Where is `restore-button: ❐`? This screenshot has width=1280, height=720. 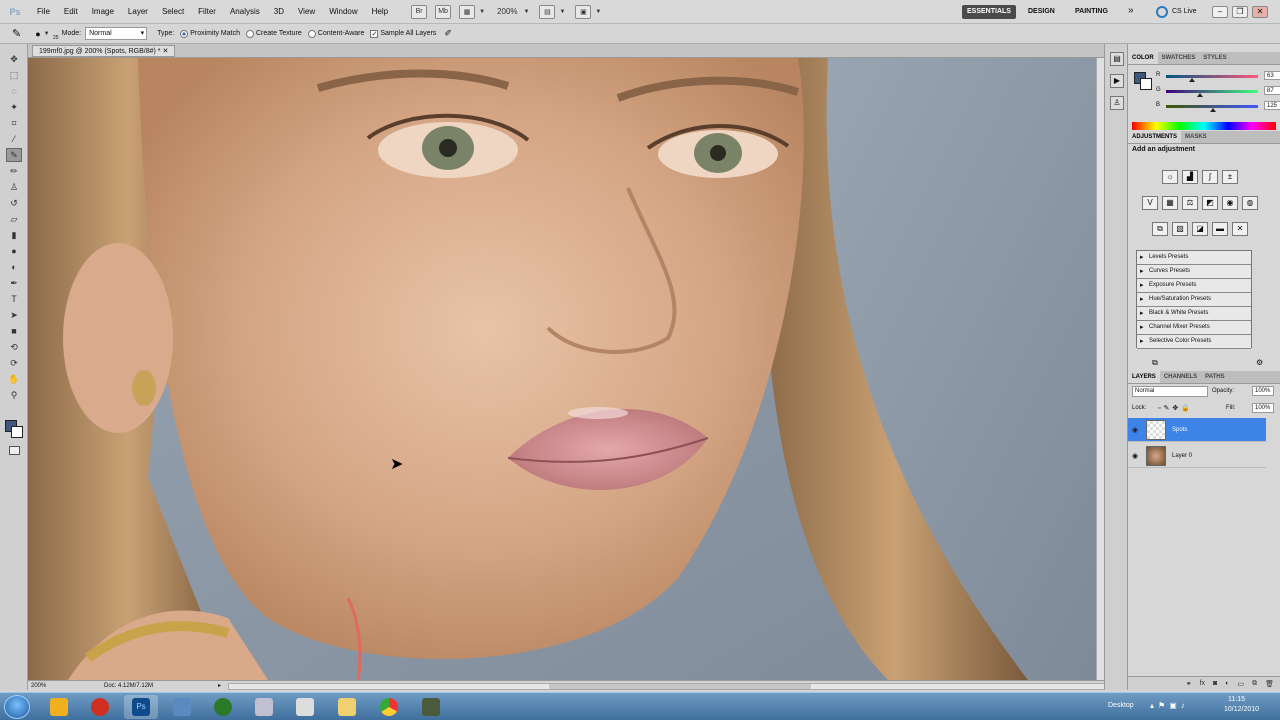 restore-button: ❐ is located at coordinates (1240, 12).